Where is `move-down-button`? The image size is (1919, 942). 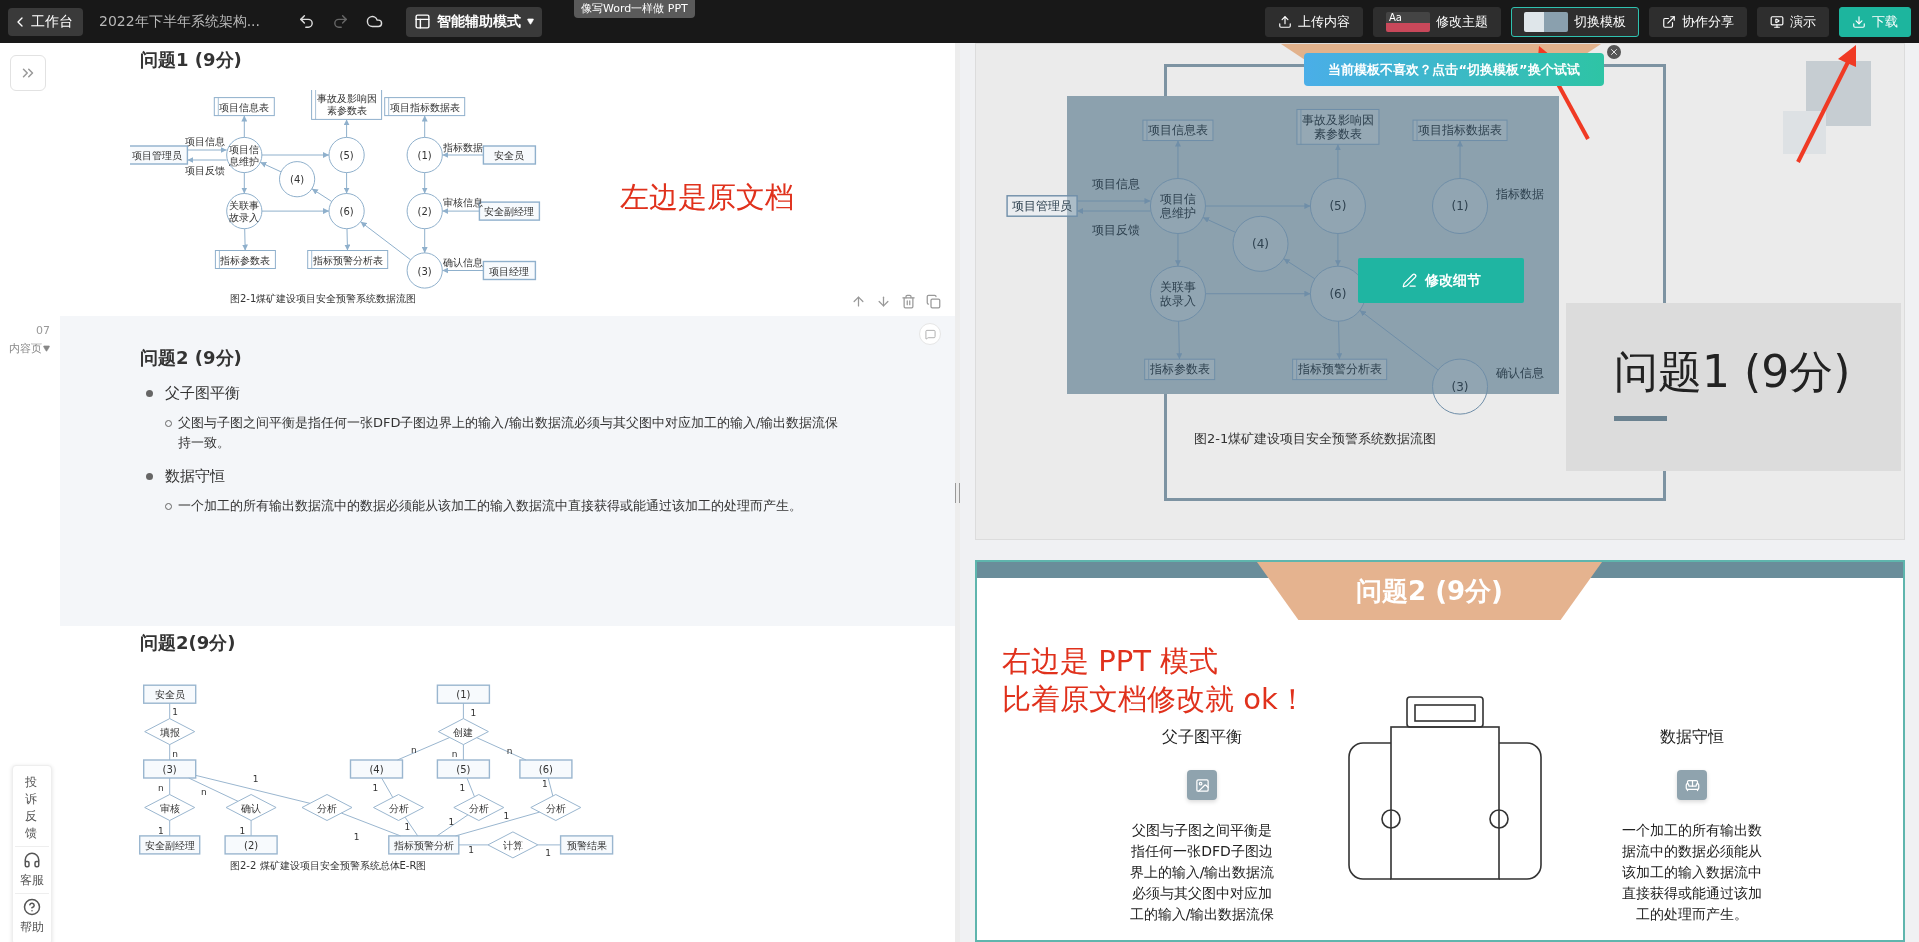 move-down-button is located at coordinates (883, 301).